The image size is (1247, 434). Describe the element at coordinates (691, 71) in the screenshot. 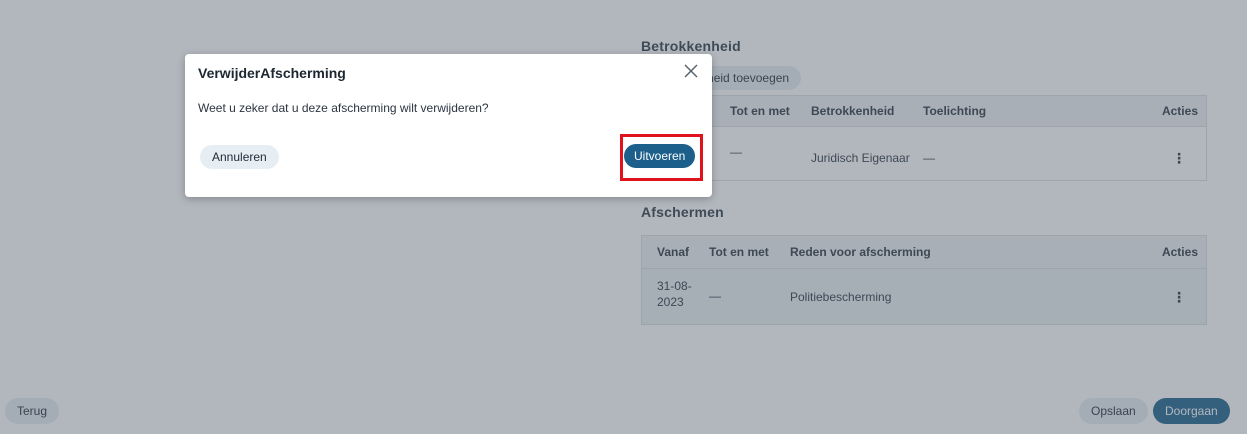

I see `close-icon` at that location.